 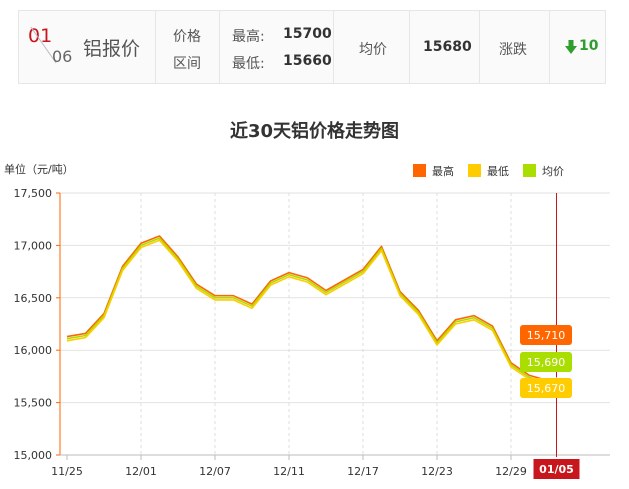 What do you see at coordinates (33, 403) in the screenshot?
I see `y-tick-label: 15,500` at bounding box center [33, 403].